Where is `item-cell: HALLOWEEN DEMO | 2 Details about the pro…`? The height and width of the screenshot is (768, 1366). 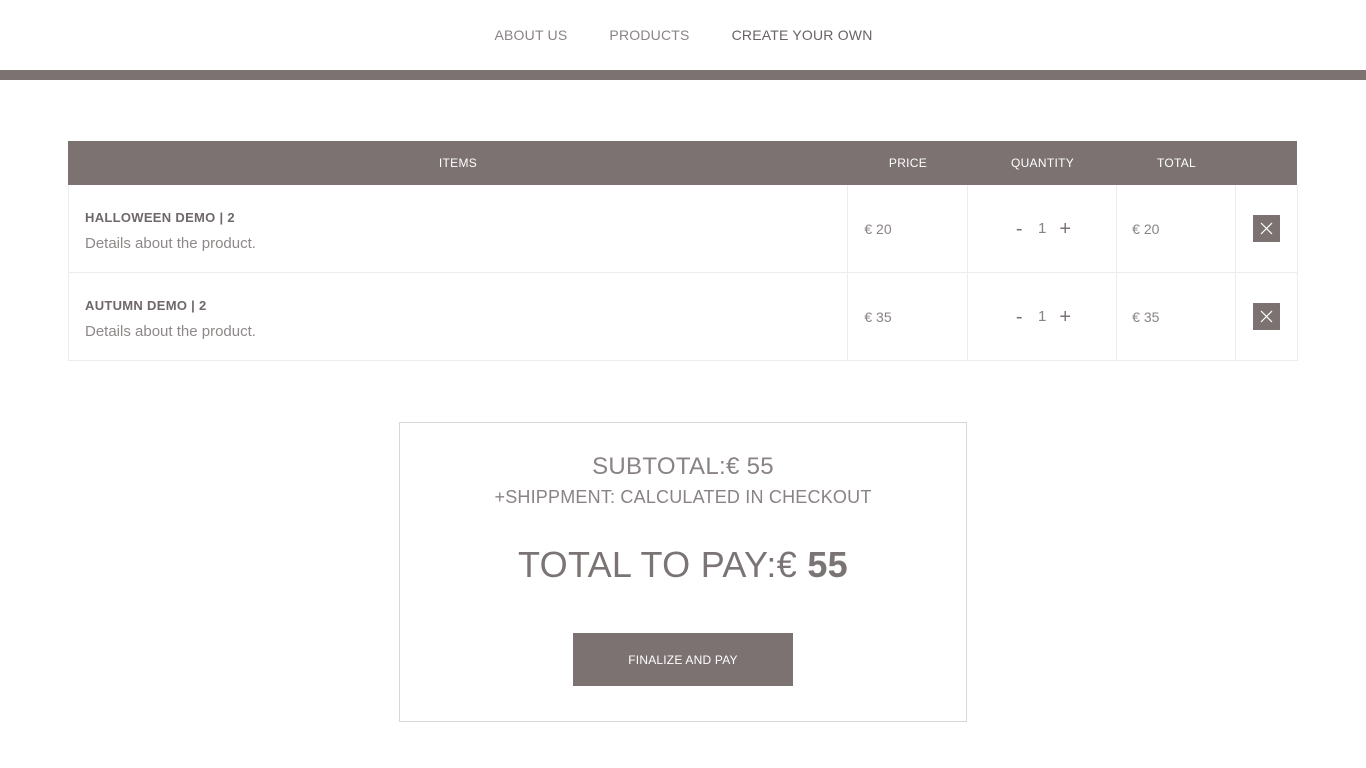 item-cell: HALLOWEEN DEMO | 2 Details about the pro… is located at coordinates (459, 228).